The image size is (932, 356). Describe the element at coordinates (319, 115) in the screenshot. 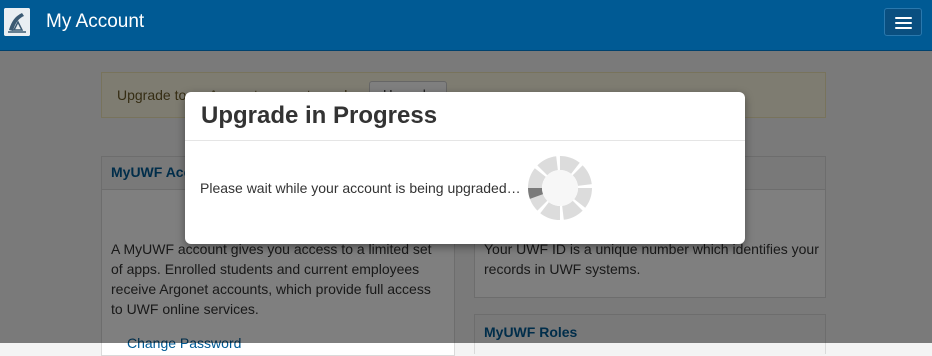

I see `modal-title: Upgrade in Progress` at that location.